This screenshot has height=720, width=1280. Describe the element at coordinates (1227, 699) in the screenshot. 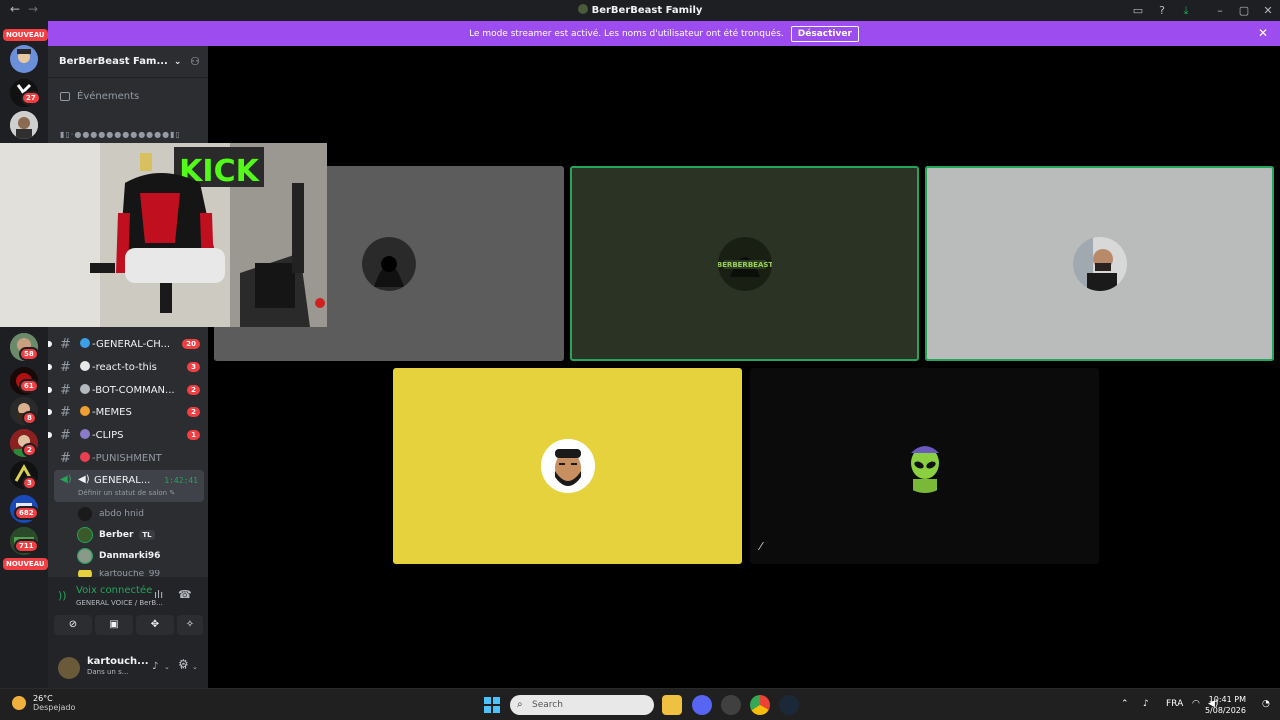

I see `clock-time: 10:41 PM` at that location.